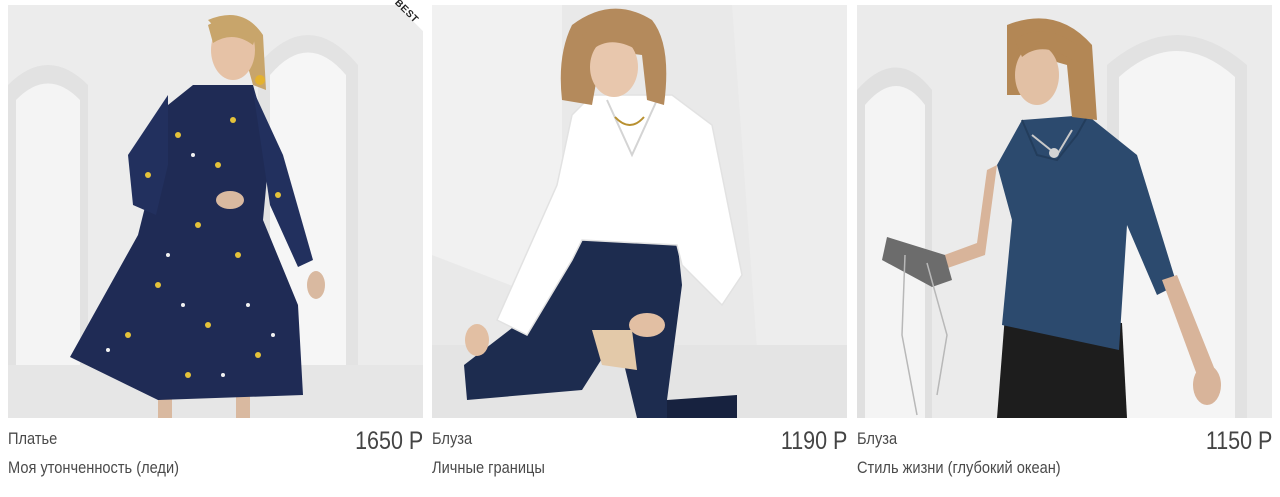  What do you see at coordinates (33, 438) in the screenshot?
I see `product-type: Платье` at bounding box center [33, 438].